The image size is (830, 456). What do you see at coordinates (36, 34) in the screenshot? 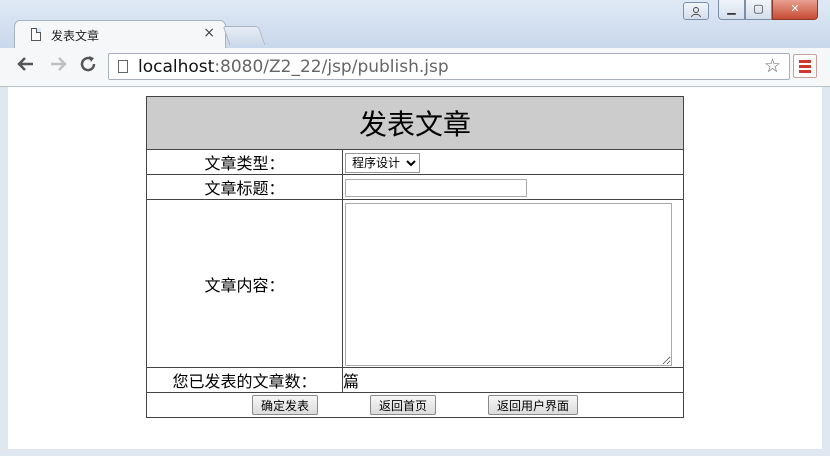
I see `page-icon` at bounding box center [36, 34].